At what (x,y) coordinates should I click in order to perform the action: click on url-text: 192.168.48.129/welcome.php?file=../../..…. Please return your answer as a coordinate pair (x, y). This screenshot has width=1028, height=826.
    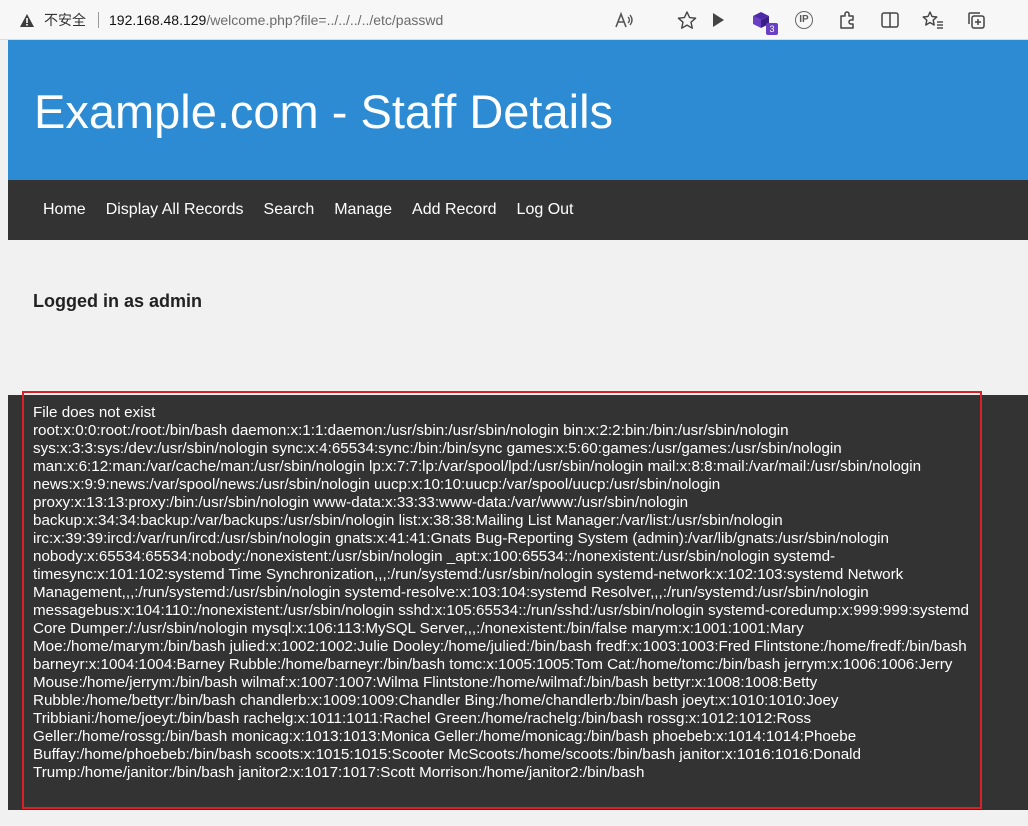
    Looking at the image, I should click on (276, 20).